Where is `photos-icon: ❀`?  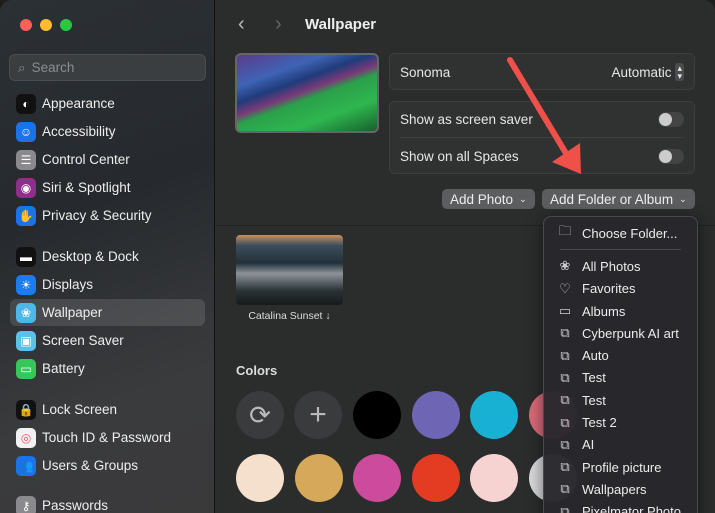 photos-icon: ❀ is located at coordinates (565, 266).